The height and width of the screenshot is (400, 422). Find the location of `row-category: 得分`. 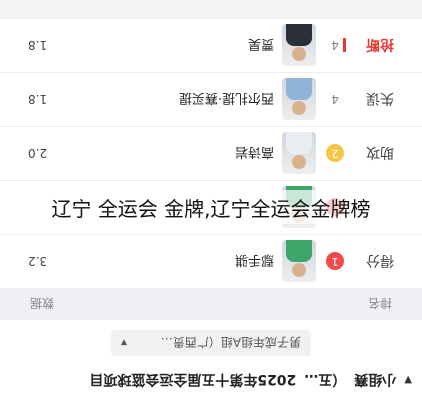

row-category: 得分 is located at coordinates (380, 260).